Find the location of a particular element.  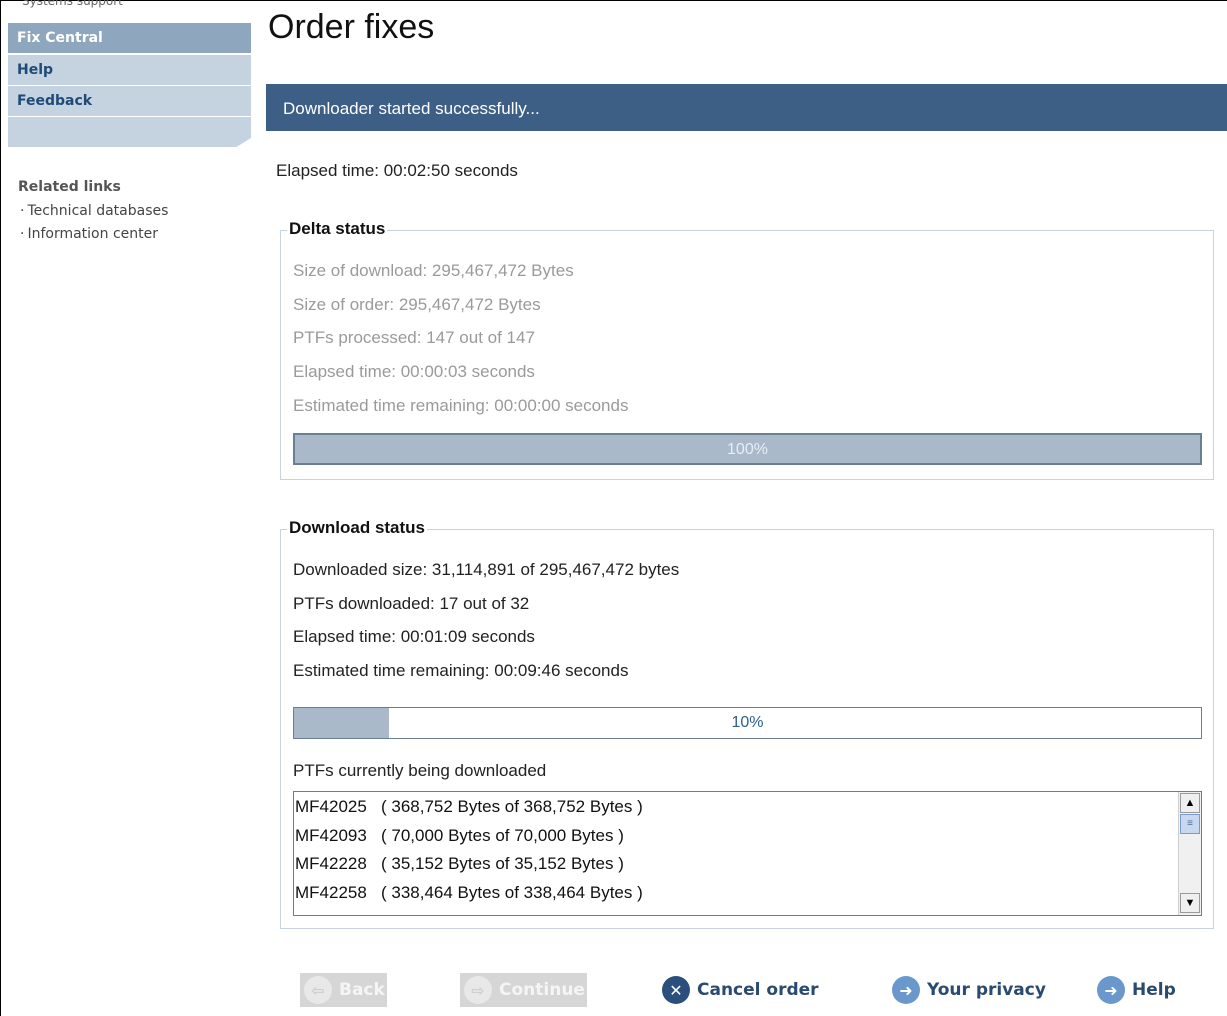

ptf-list-label: PTFs currently being downloaded is located at coordinates (420, 770).